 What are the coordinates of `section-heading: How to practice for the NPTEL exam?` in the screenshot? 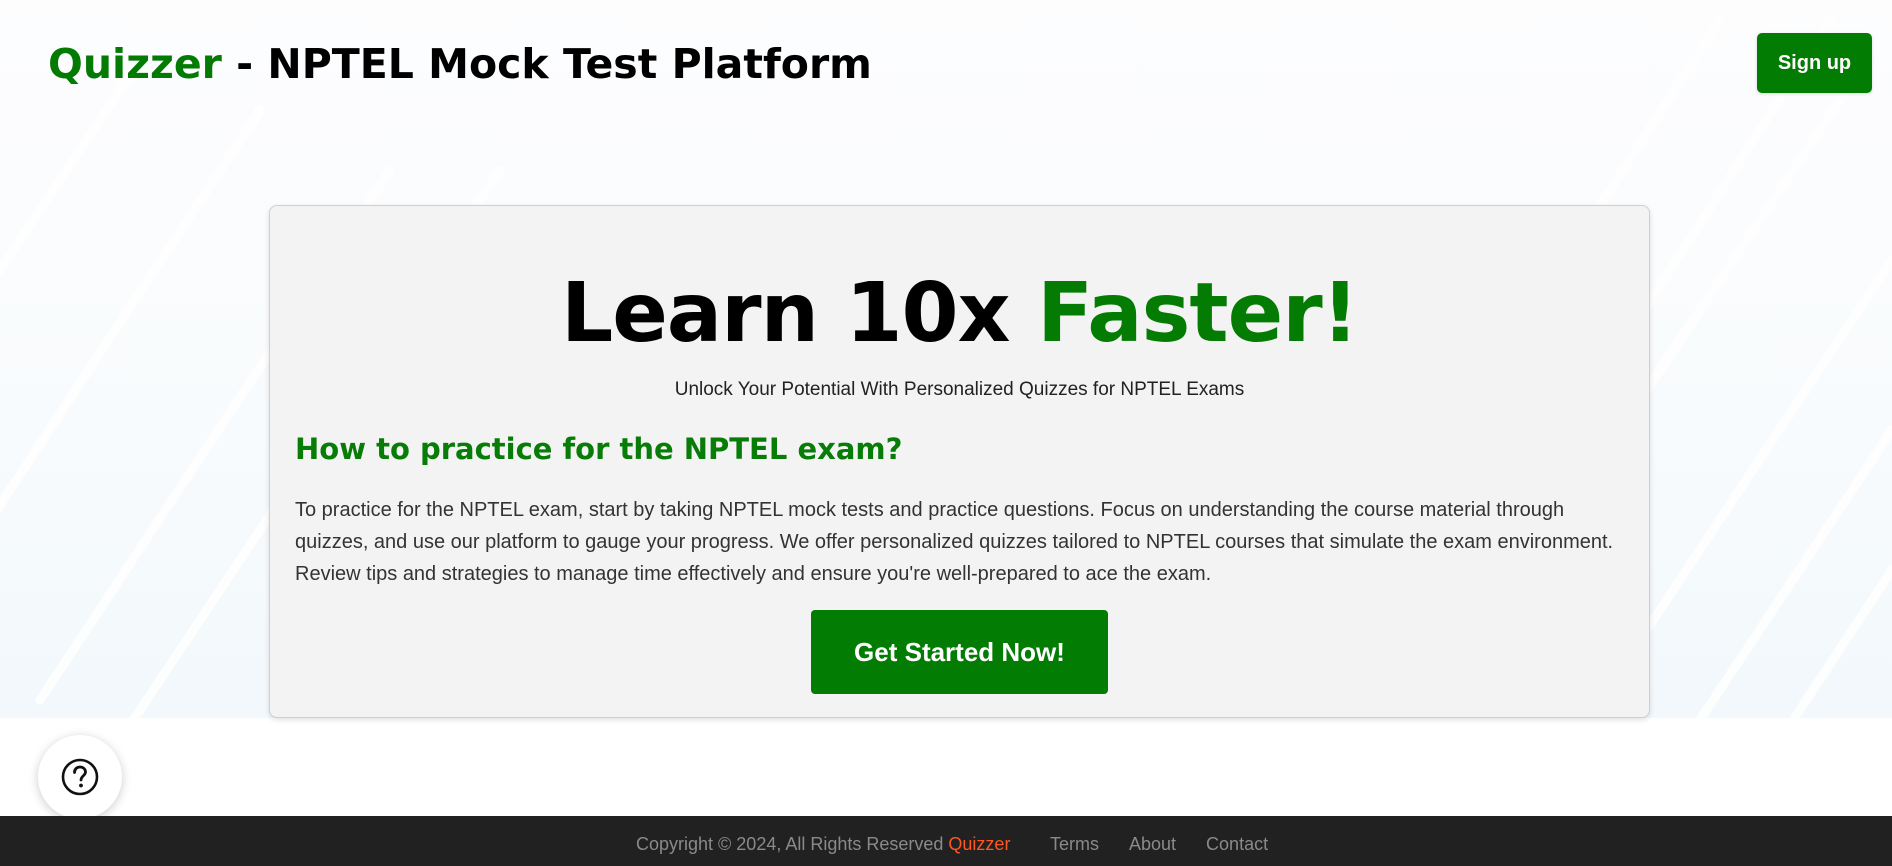 It's located at (599, 449).